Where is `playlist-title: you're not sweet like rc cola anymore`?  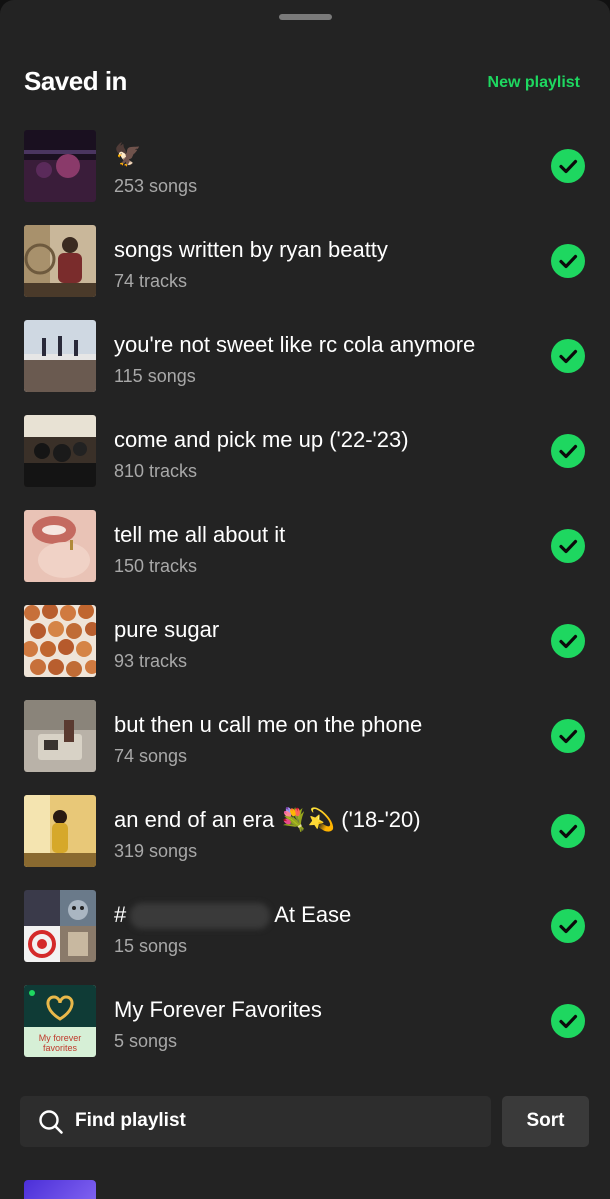
playlist-title: you're not sweet like rc cola anymore is located at coordinates (295, 344).